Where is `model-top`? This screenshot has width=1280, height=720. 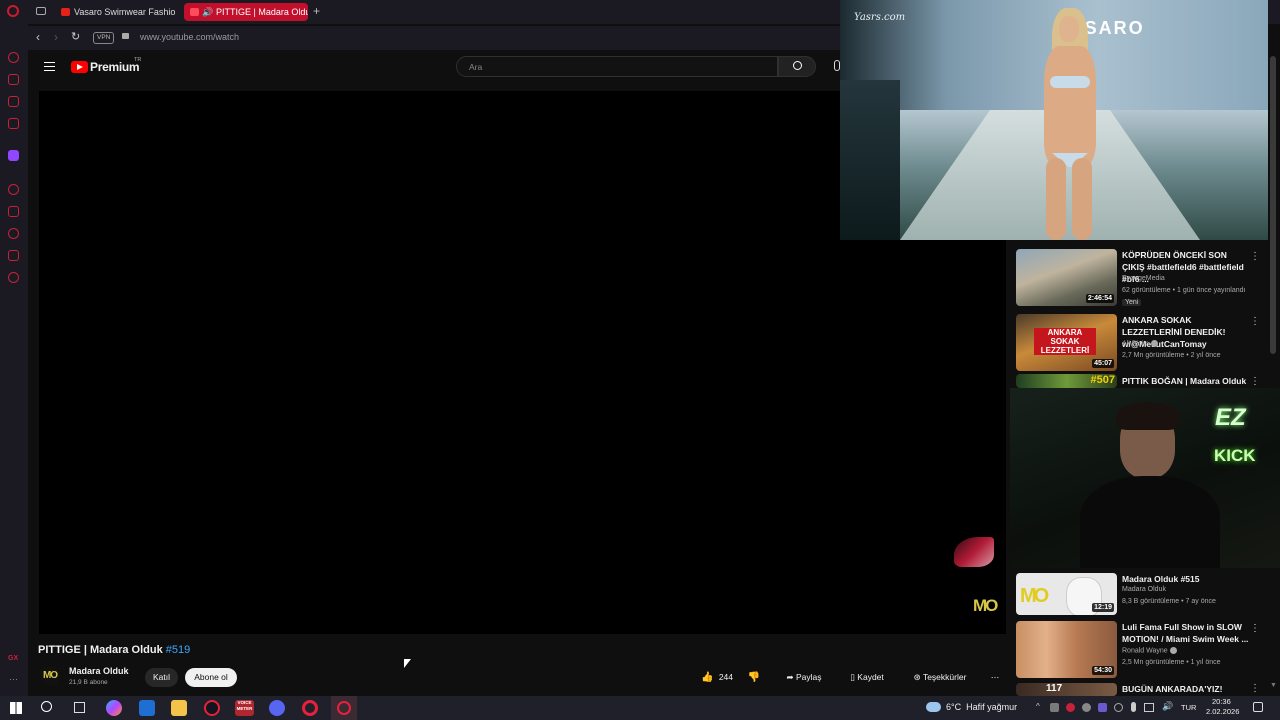 model-top is located at coordinates (1070, 82).